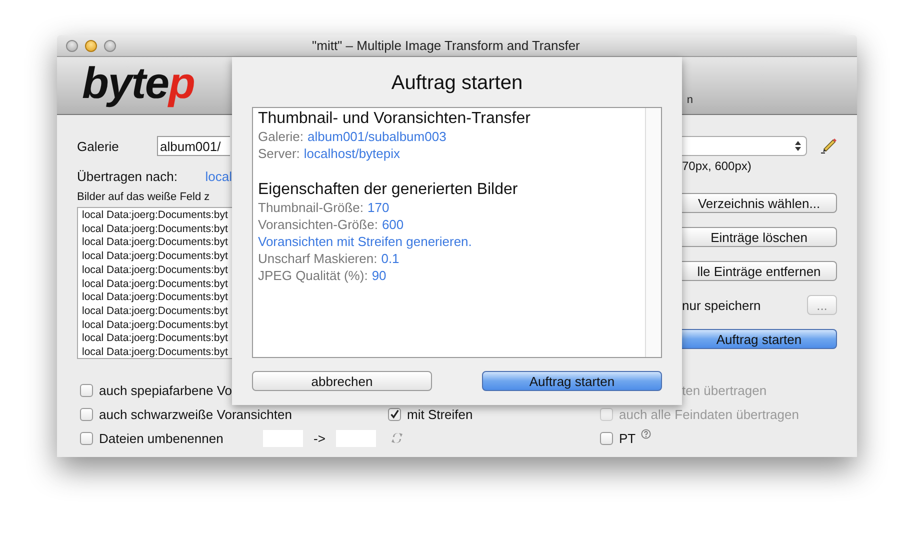  I want to click on file-list, so click(154, 283).